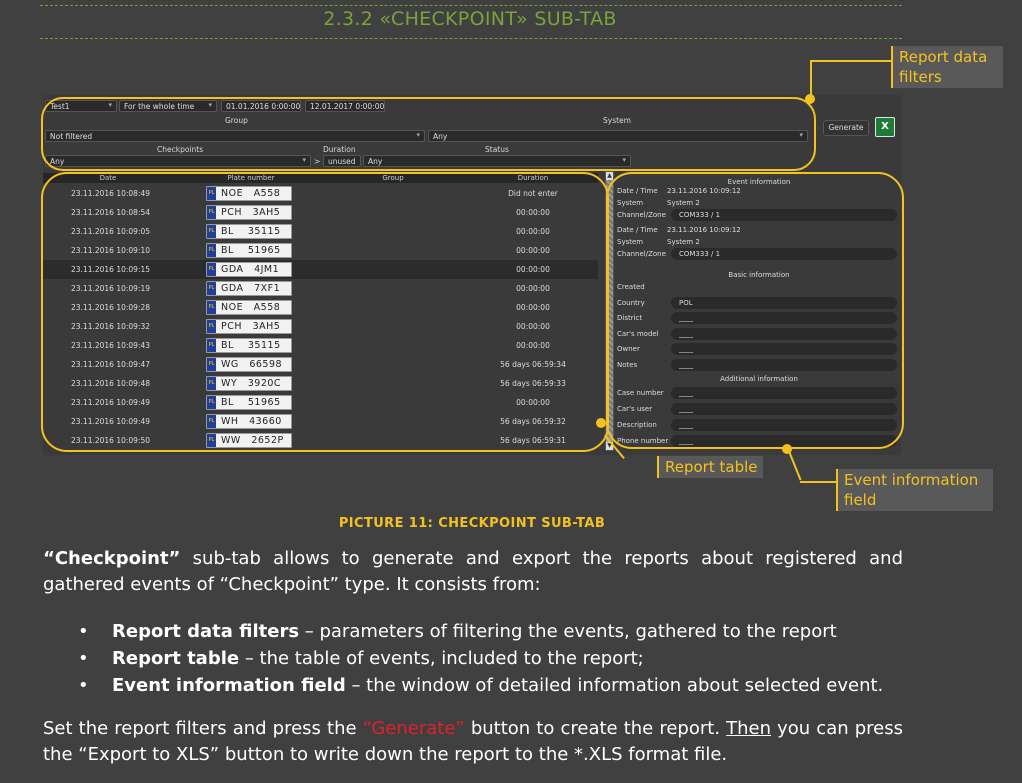 The image size is (1022, 783). I want to click on group-select: Not filtered ▾, so click(235, 136).